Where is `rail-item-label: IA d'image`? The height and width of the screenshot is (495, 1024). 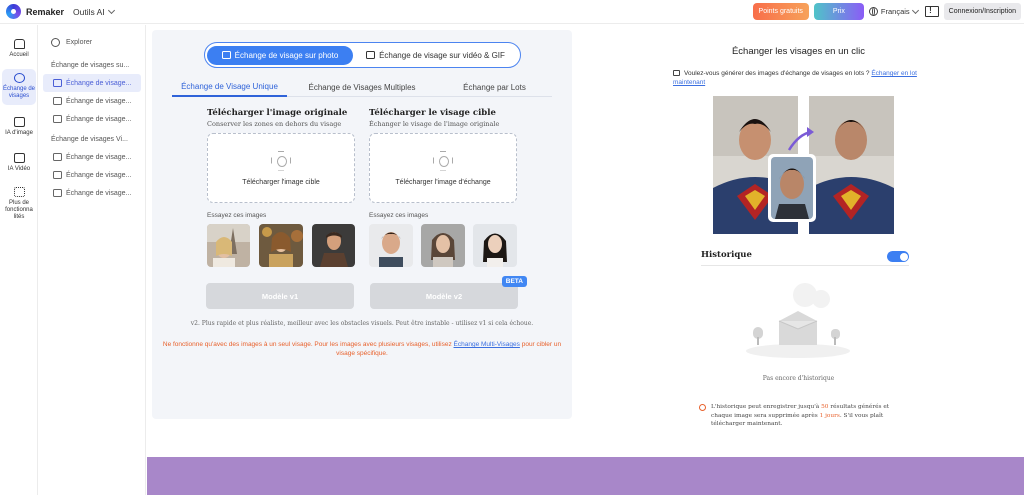 rail-item-label: IA d'image is located at coordinates (19, 132).